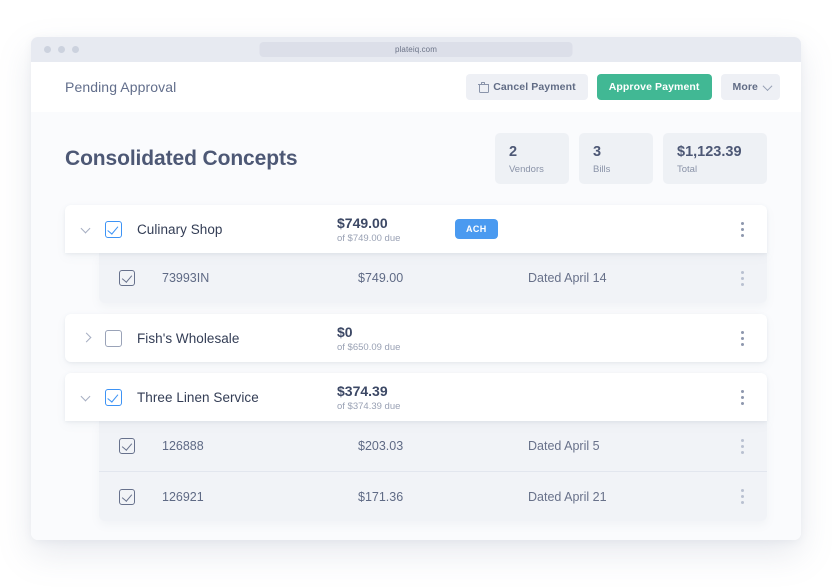 The image size is (832, 588). Describe the element at coordinates (188, 338) in the screenshot. I see `vendor-name: Fish's Wholesale` at that location.